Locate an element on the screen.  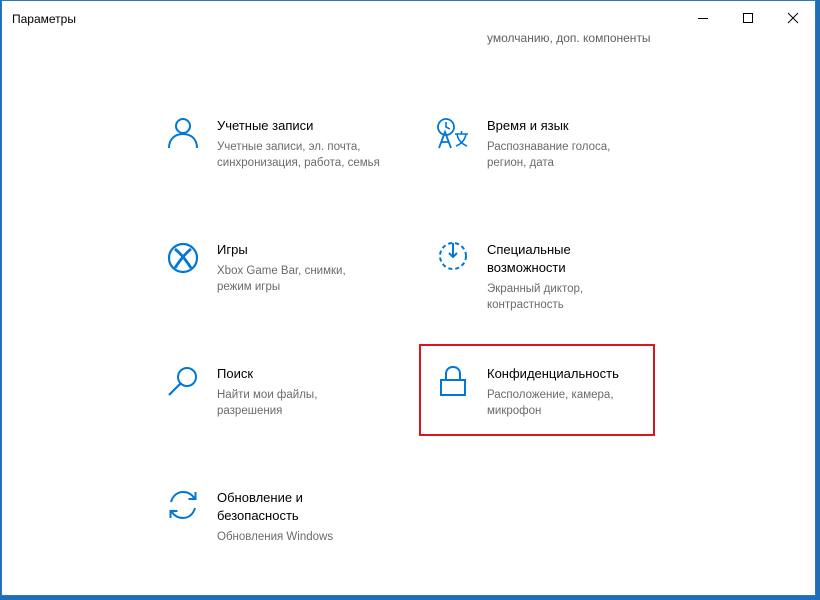
privacy-highlight-frame is located at coordinates (537, 390).